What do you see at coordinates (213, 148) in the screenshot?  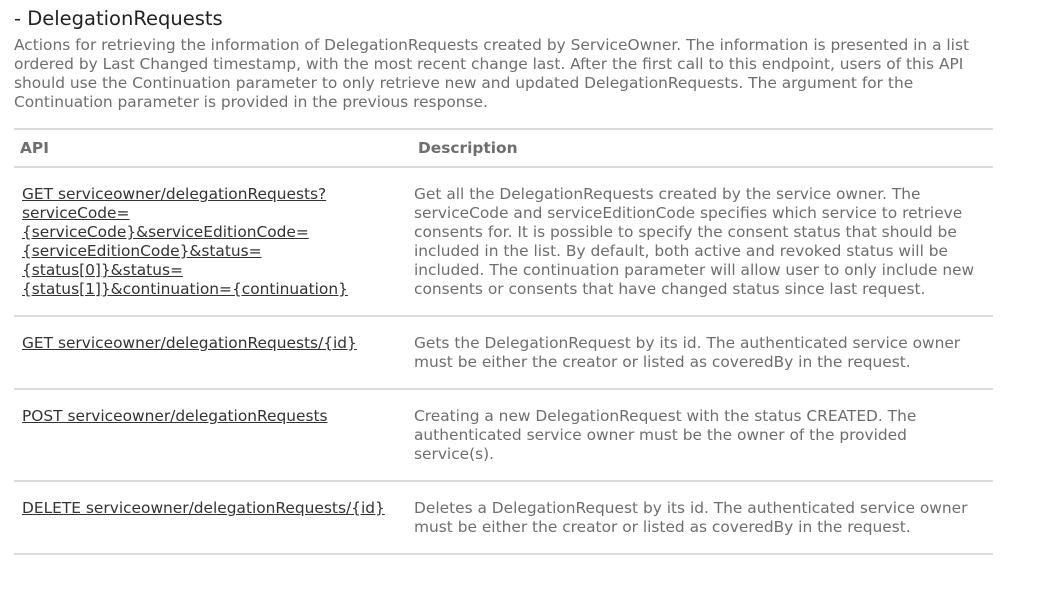 I see `api-column-header: API` at bounding box center [213, 148].